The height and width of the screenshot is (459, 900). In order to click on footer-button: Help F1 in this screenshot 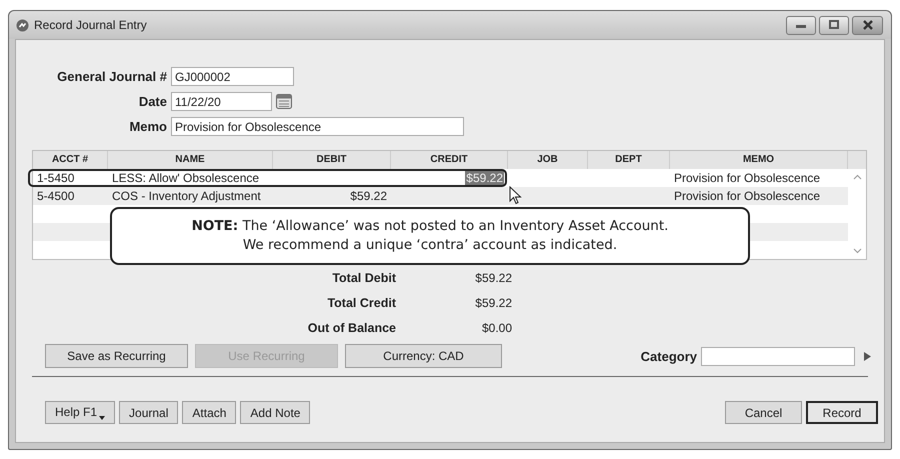, I will do `click(80, 412)`.